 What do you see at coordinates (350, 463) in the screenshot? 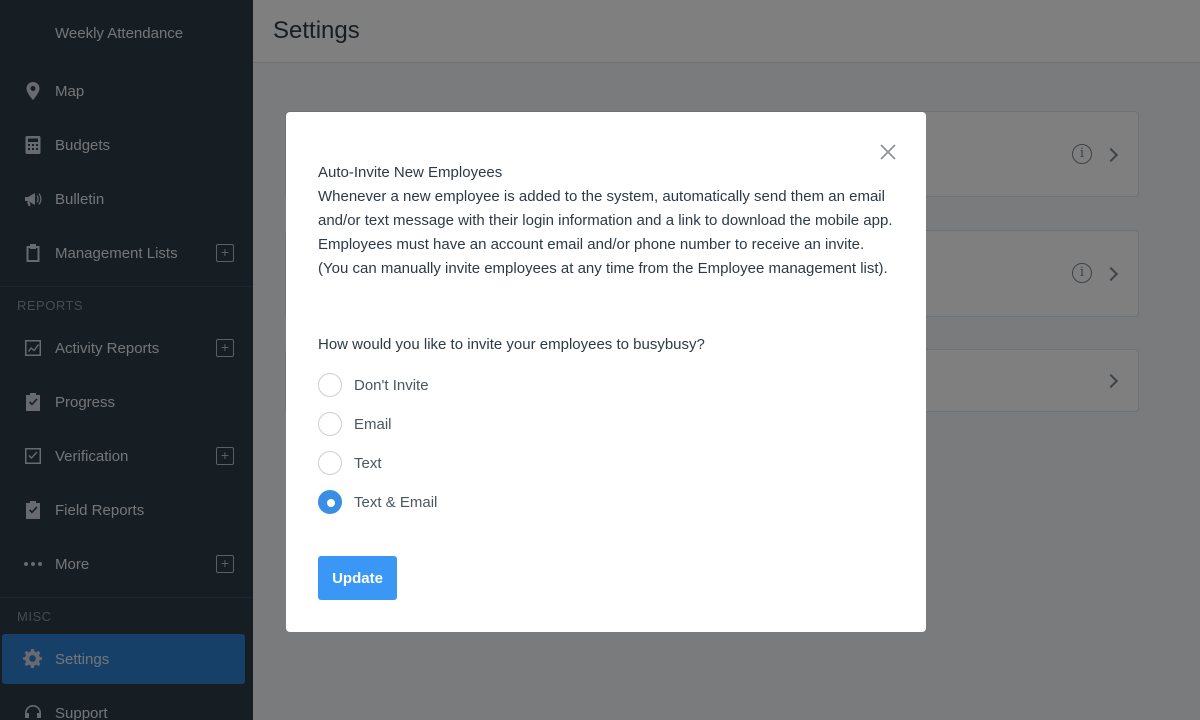
I see `radio-text: Text` at bounding box center [350, 463].